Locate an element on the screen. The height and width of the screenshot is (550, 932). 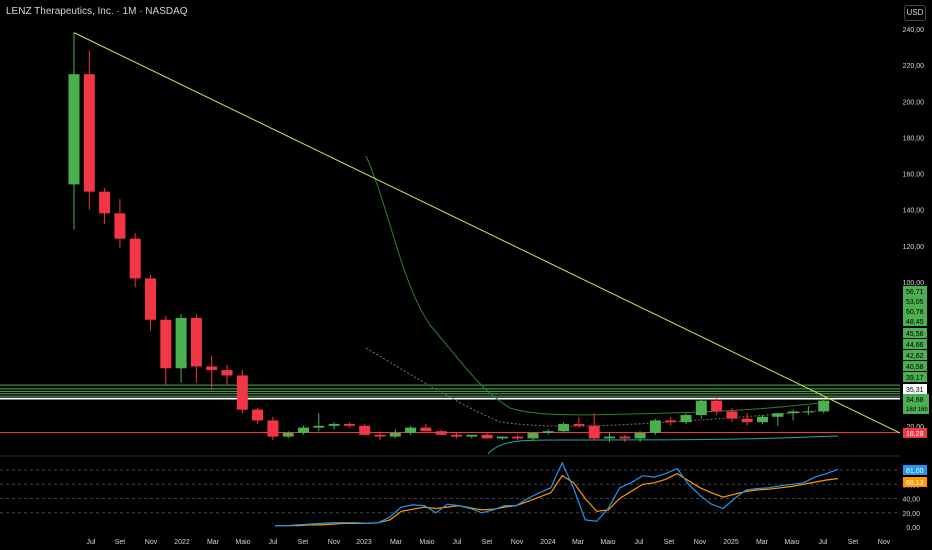
y-tick-label: 200,00 is located at coordinates (914, 102).